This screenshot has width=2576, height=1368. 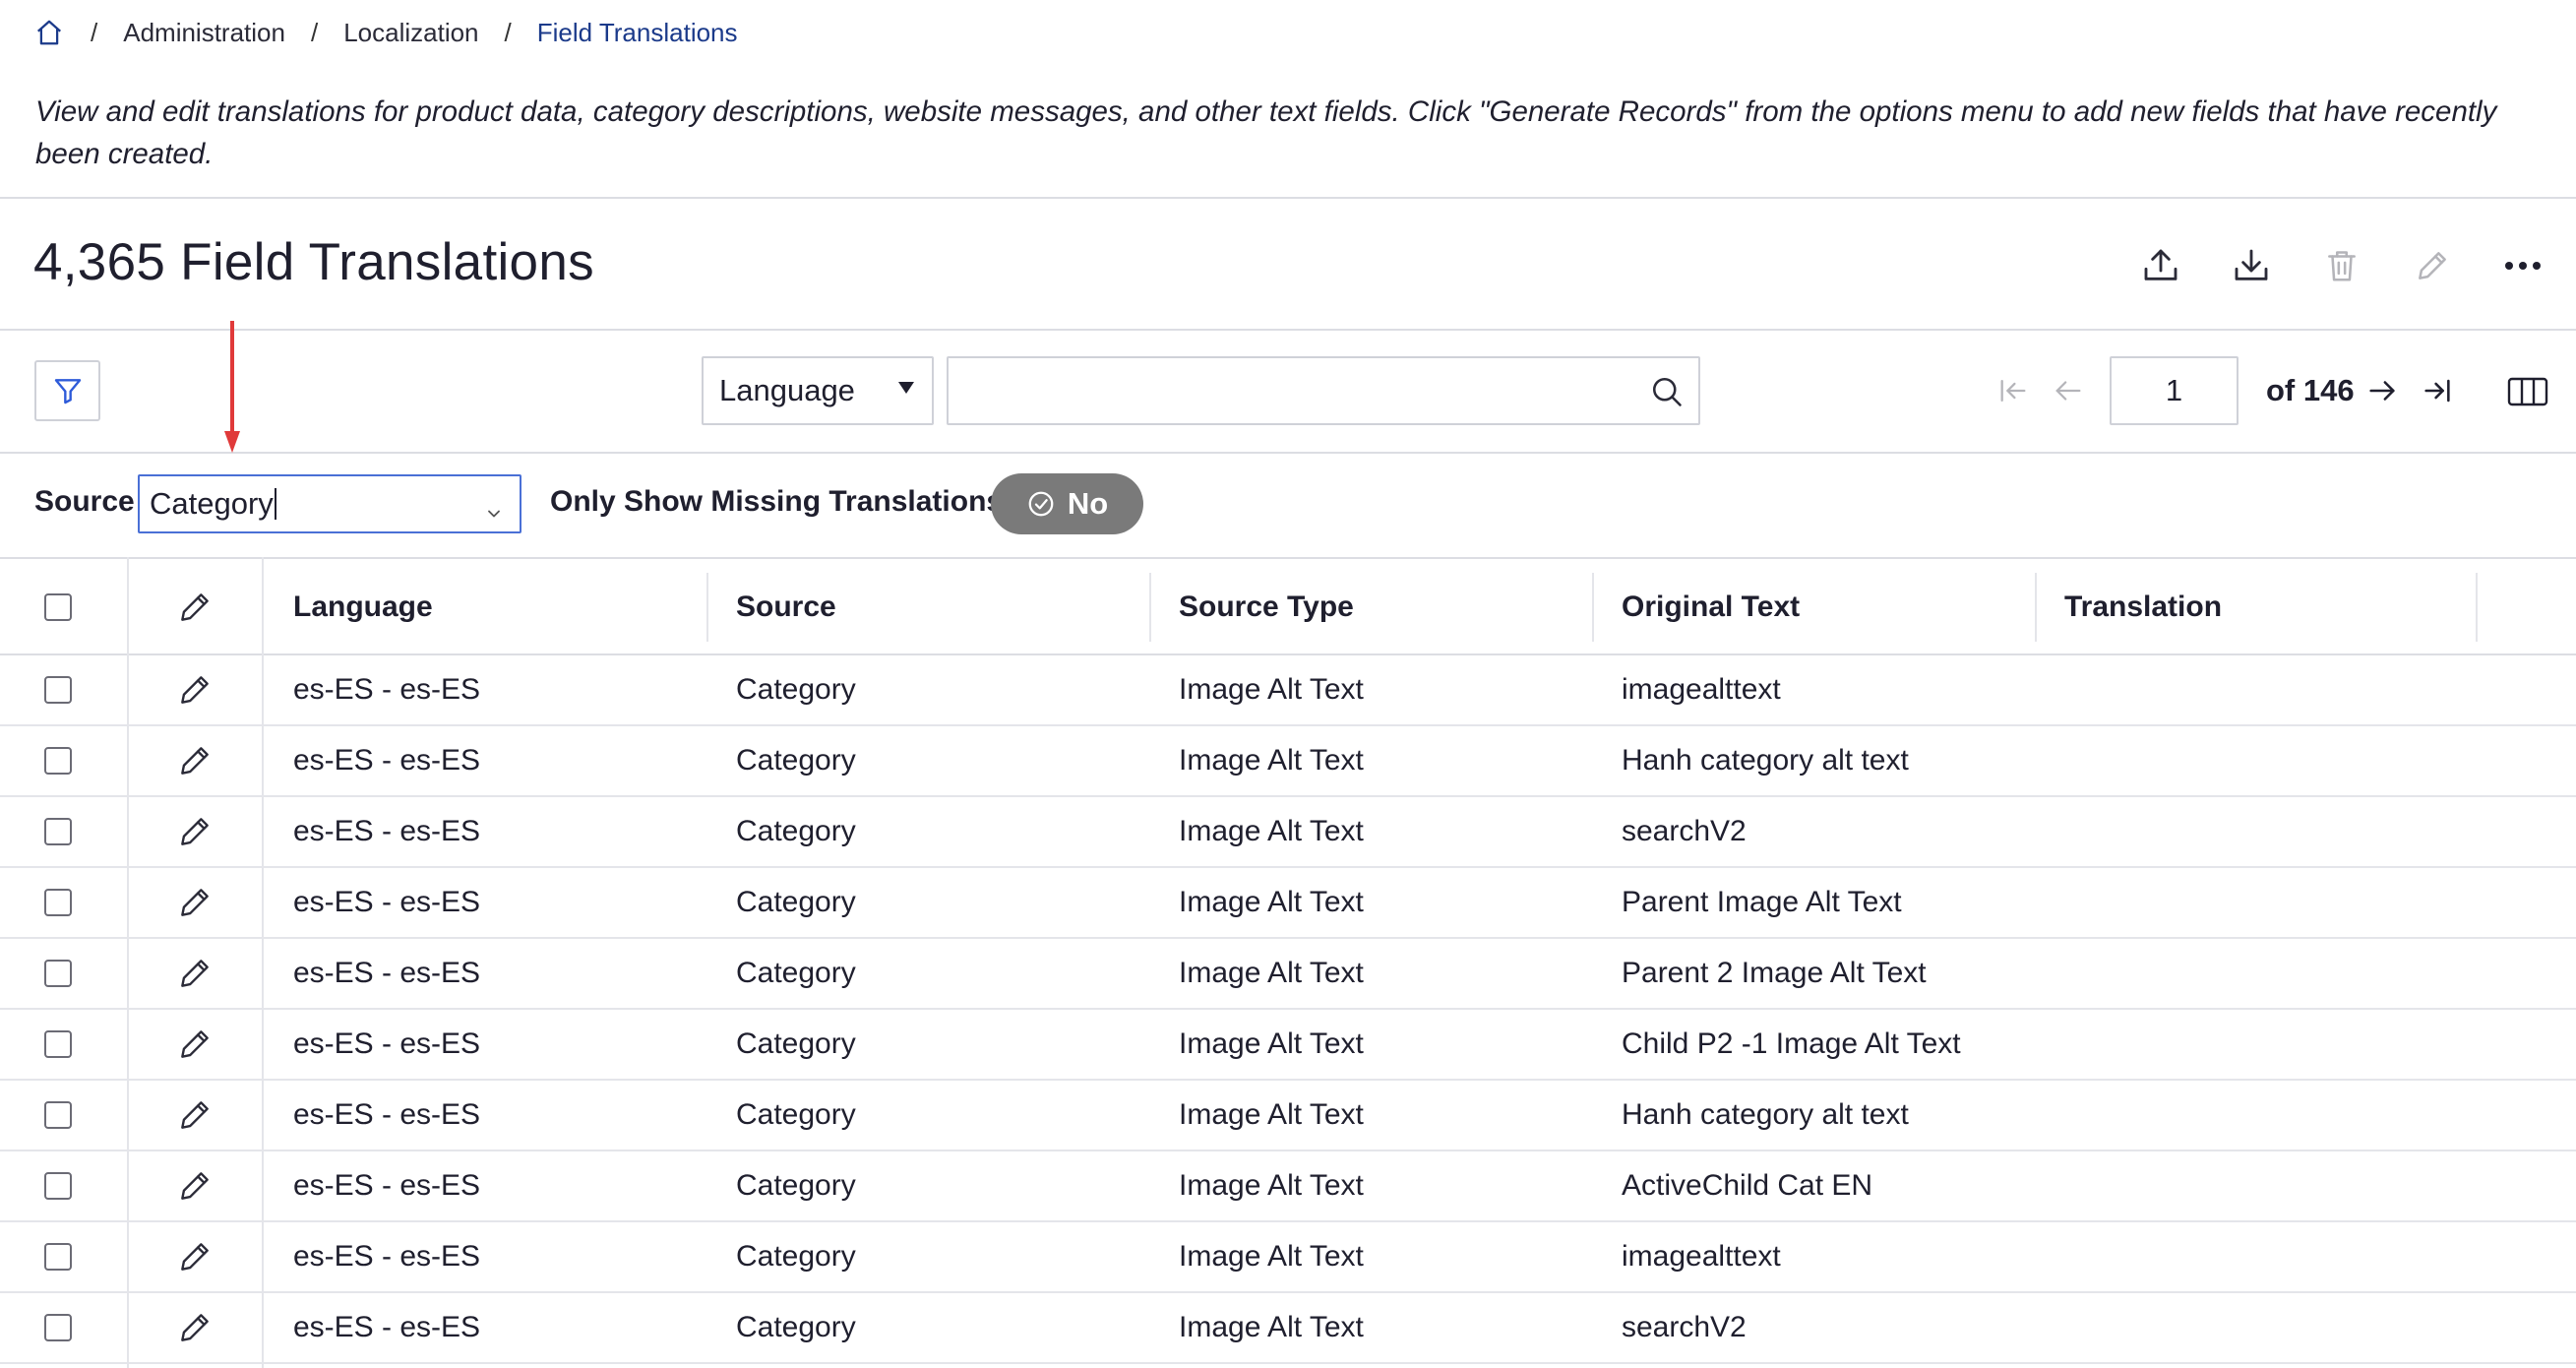 What do you see at coordinates (2251, 265) in the screenshot?
I see `download-button` at bounding box center [2251, 265].